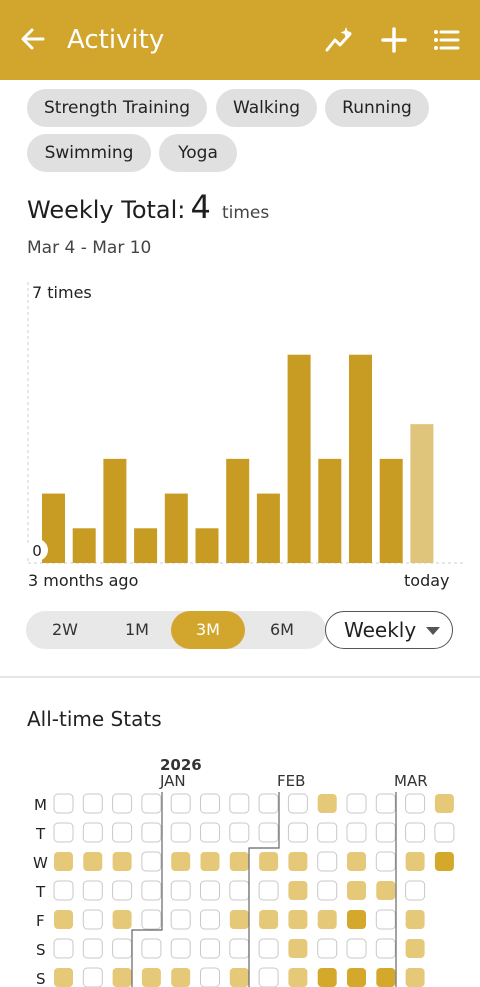 Image resolution: width=480 pixels, height=987 pixels. Describe the element at coordinates (117, 108) in the screenshot. I see `filter-chip-strength-training: Strength Training` at that location.